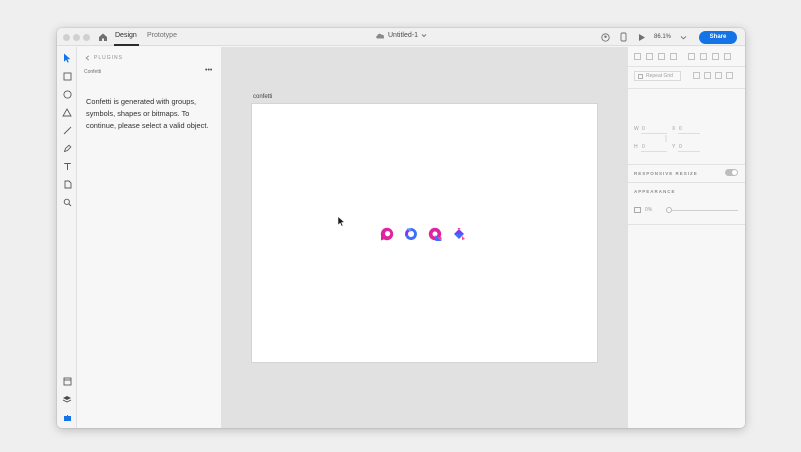 This screenshot has width=801, height=452. Describe the element at coordinates (637, 210) in the screenshot. I see `opacity-icon` at that location.